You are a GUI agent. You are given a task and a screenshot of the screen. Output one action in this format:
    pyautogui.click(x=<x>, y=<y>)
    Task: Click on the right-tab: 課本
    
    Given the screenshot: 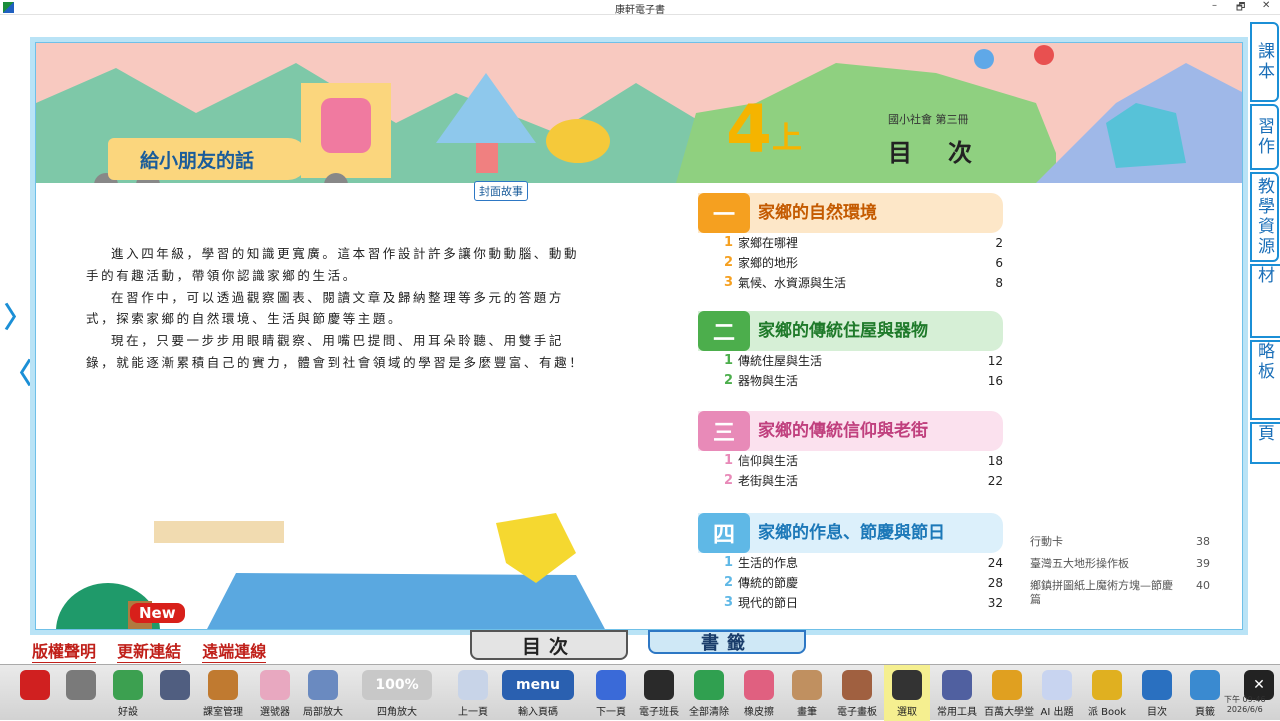 What is the action you would take?
    pyautogui.click(x=1264, y=62)
    